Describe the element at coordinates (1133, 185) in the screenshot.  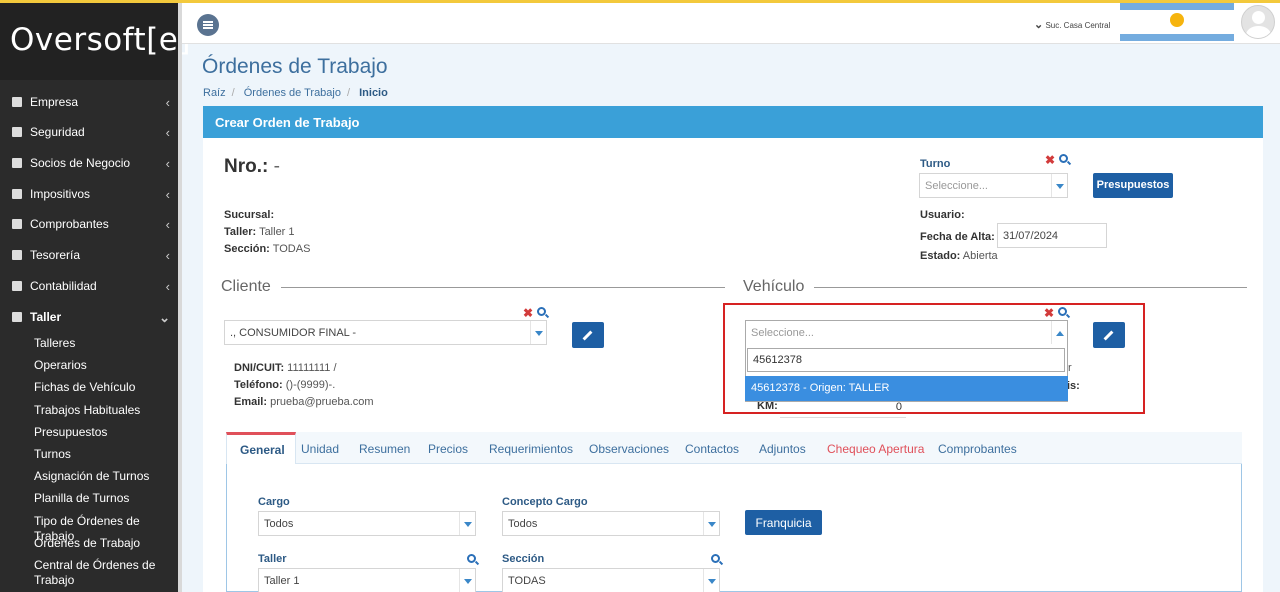
I see `presupuestos-button: Presupuestos` at that location.